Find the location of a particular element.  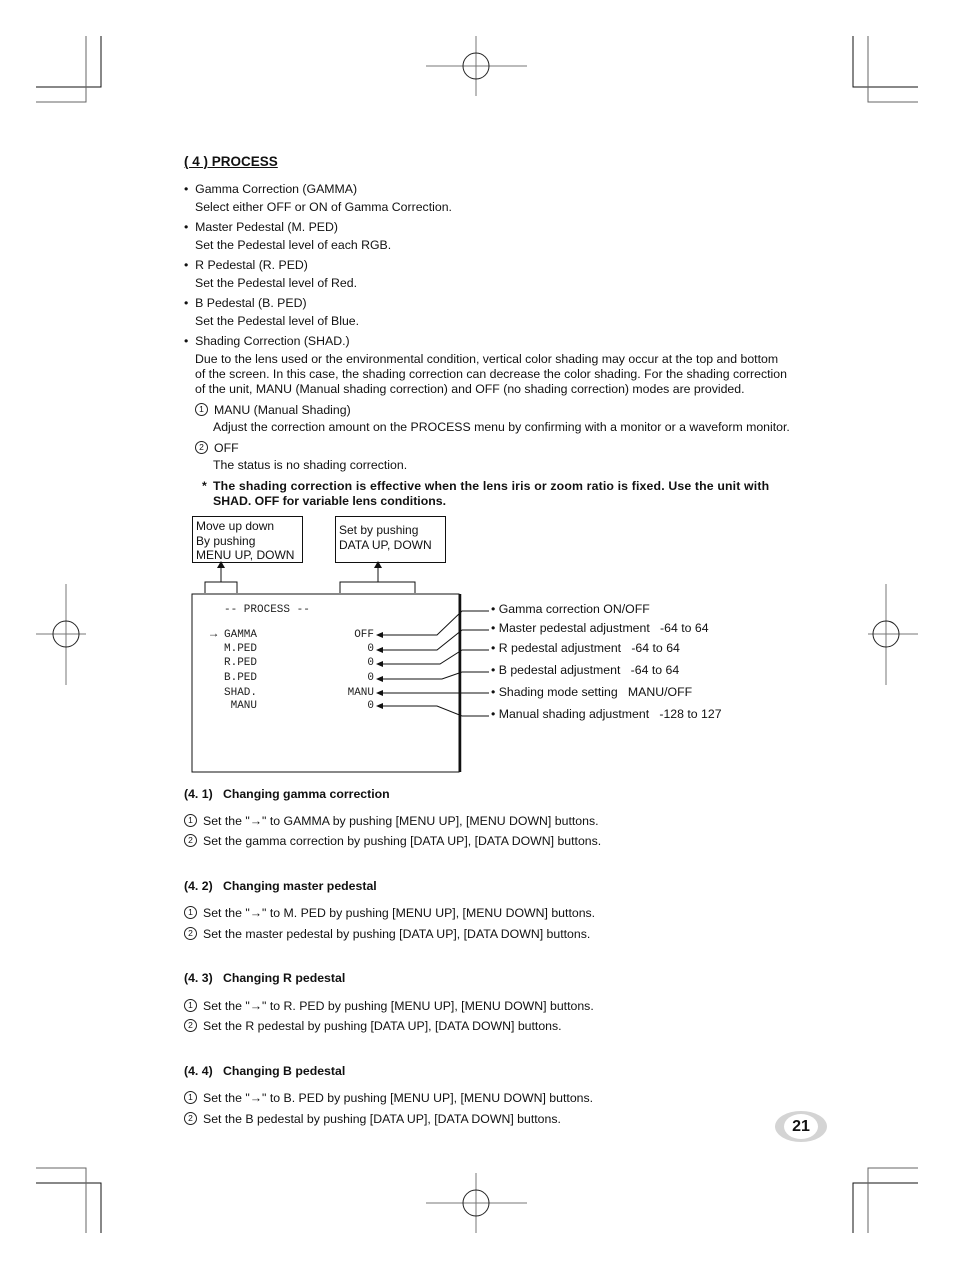

mode-off: 2 OFF is located at coordinates (217, 448).